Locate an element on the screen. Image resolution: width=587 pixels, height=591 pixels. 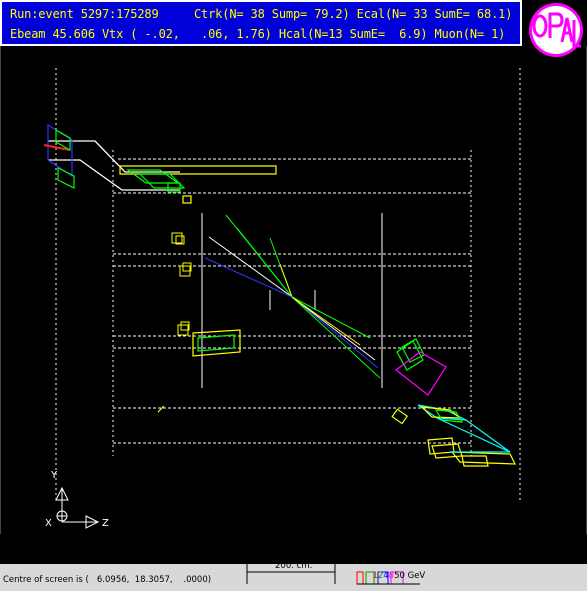
left-endcap-hits is located at coordinates (59, 156).